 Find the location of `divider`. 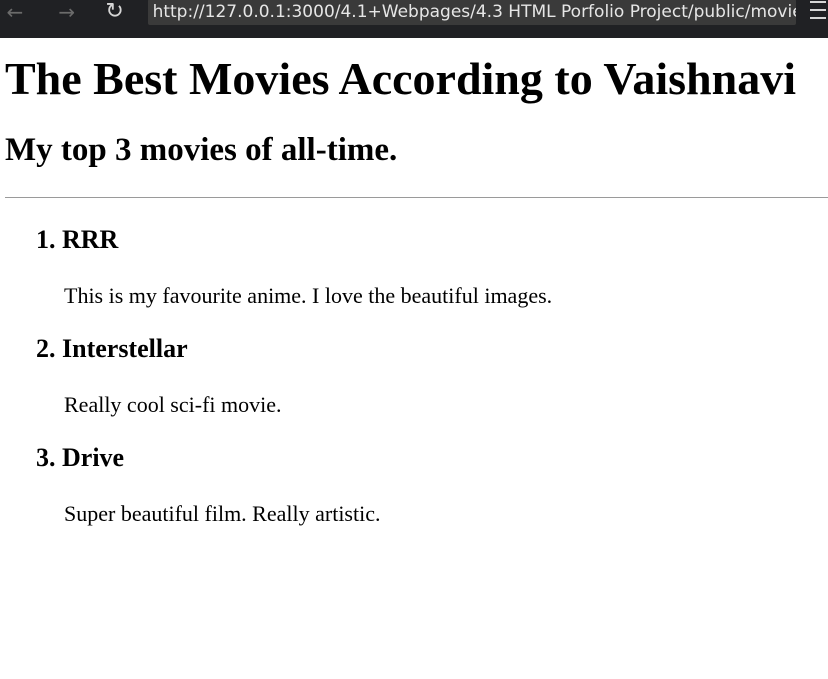

divider is located at coordinates (416, 197).